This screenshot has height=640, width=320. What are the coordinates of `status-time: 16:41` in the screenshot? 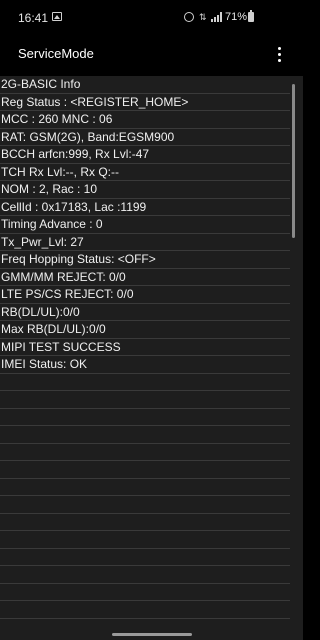 It's located at (33, 18).